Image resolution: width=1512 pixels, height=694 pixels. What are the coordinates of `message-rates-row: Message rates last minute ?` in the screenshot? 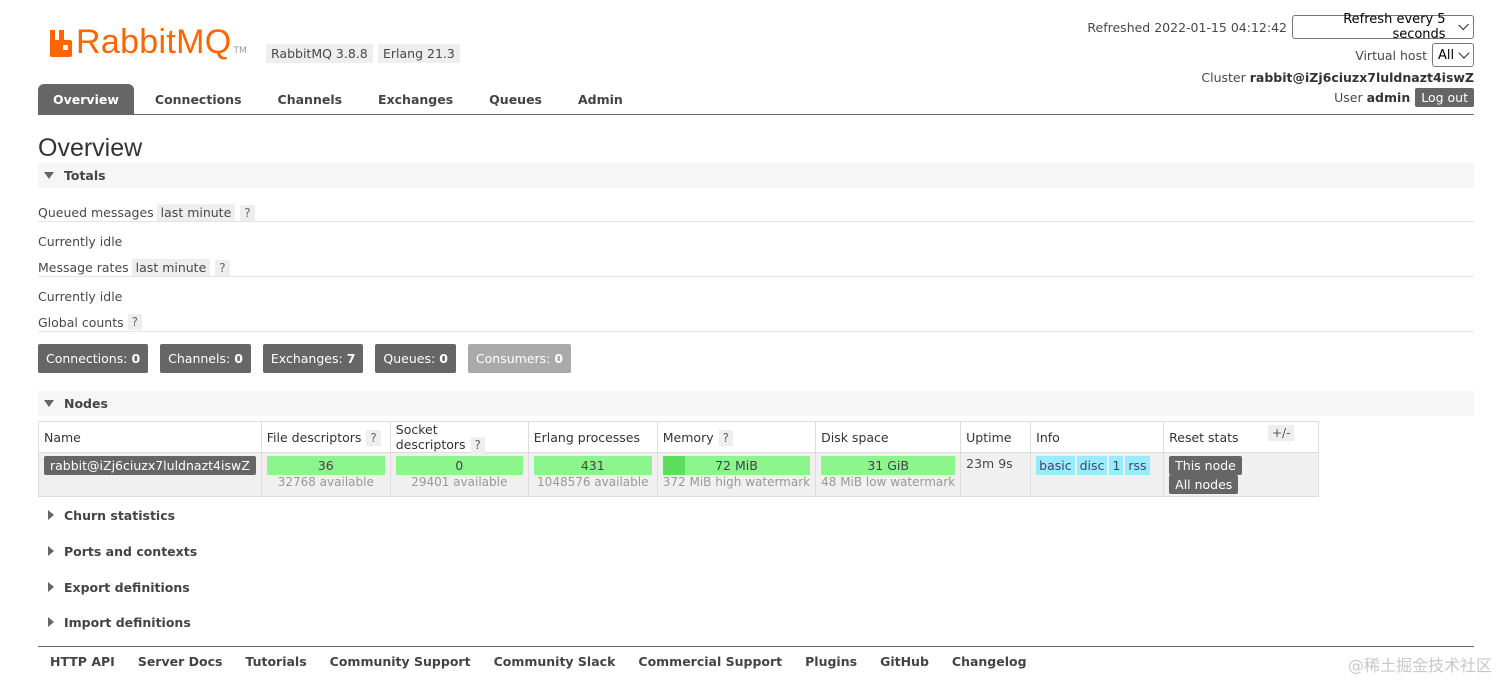 It's located at (134, 267).